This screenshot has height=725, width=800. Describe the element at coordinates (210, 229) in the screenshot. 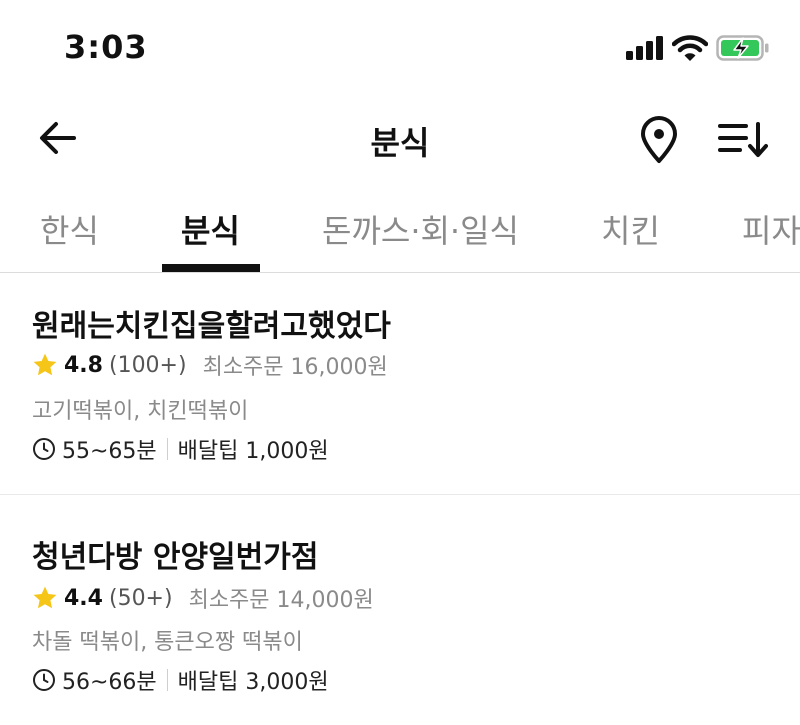

I see `tab-snack: 분식` at that location.